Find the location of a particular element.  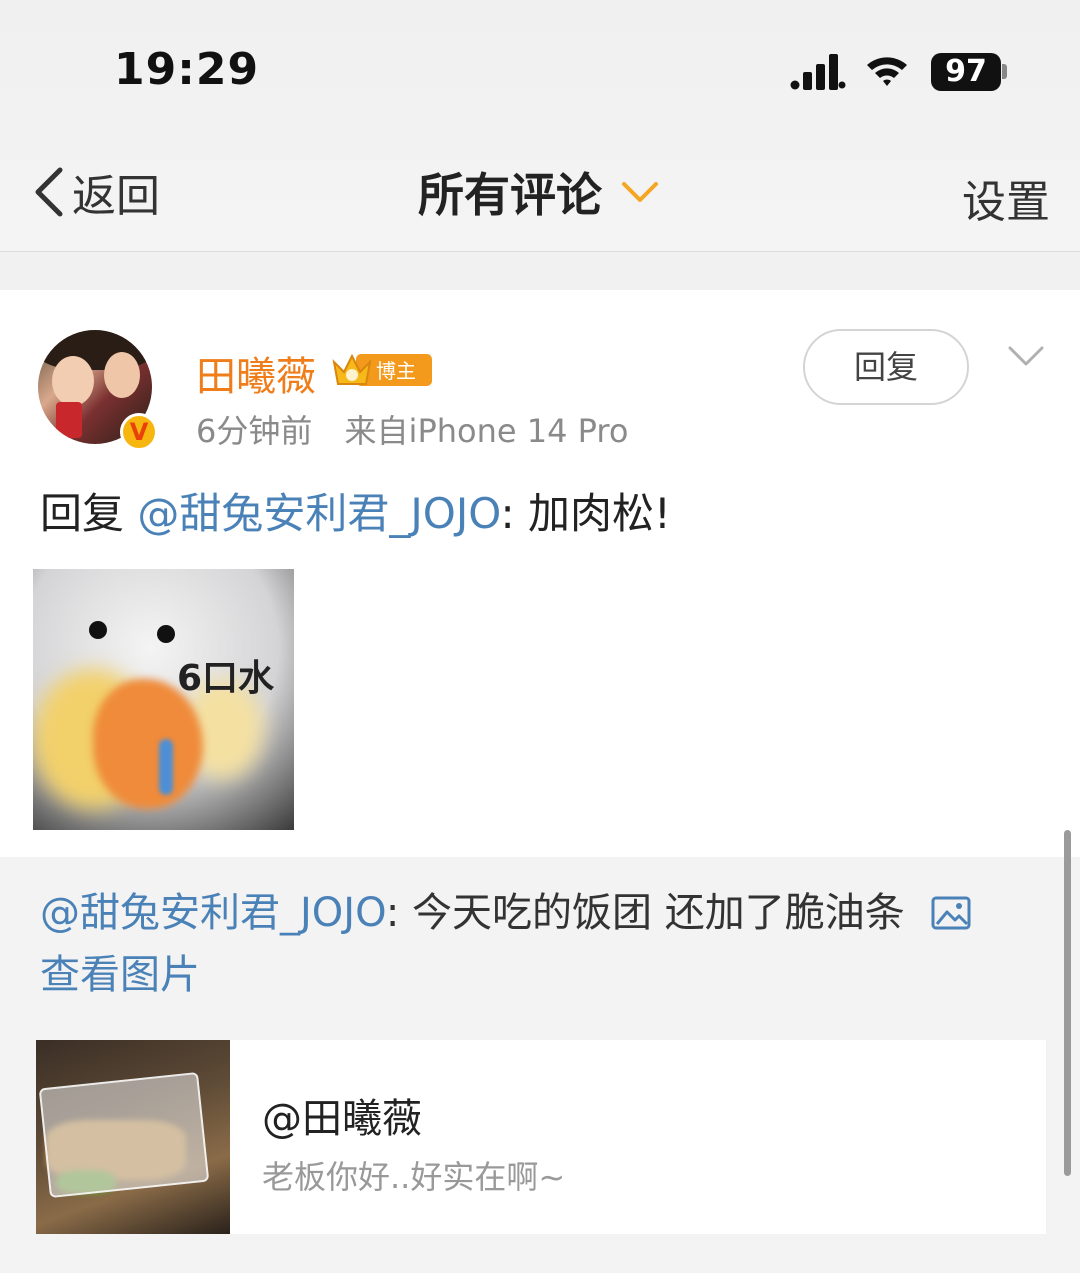

comment-filter-dropdown: 所有评论 is located at coordinates (539, 192).